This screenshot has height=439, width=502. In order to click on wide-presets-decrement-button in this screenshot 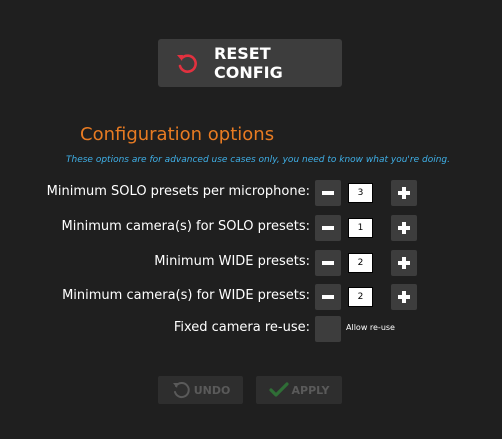, I will do `click(328, 263)`.